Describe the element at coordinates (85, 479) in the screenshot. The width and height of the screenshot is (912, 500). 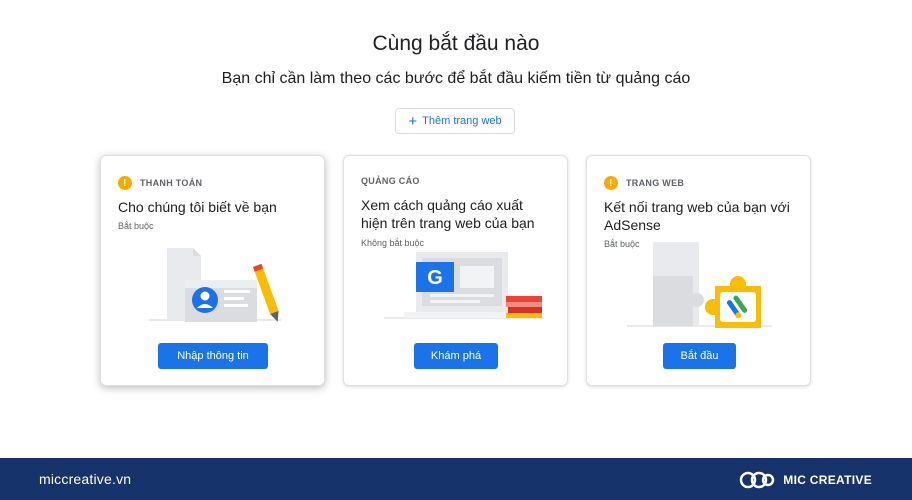
I see `footer-site-link: miccreative.vn` at that location.